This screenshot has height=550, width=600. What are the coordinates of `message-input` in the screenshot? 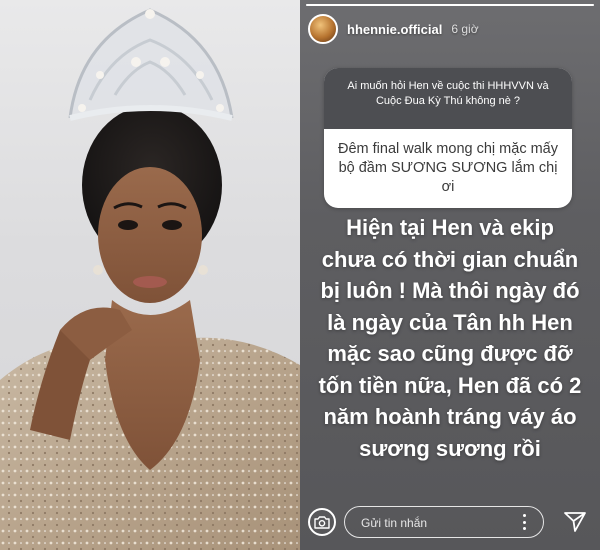 It's located at (436, 522).